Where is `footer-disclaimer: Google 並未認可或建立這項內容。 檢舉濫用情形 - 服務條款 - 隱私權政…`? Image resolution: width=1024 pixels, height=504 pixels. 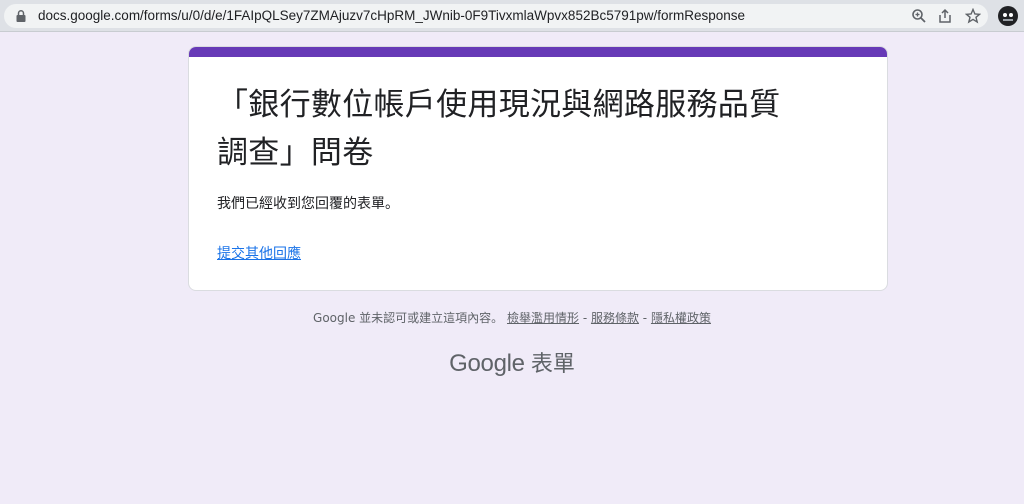 footer-disclaimer: Google 並未認可或建立這項內容。 檢舉濫用情形 - 服務條款 - 隱私權政… is located at coordinates (512, 317).